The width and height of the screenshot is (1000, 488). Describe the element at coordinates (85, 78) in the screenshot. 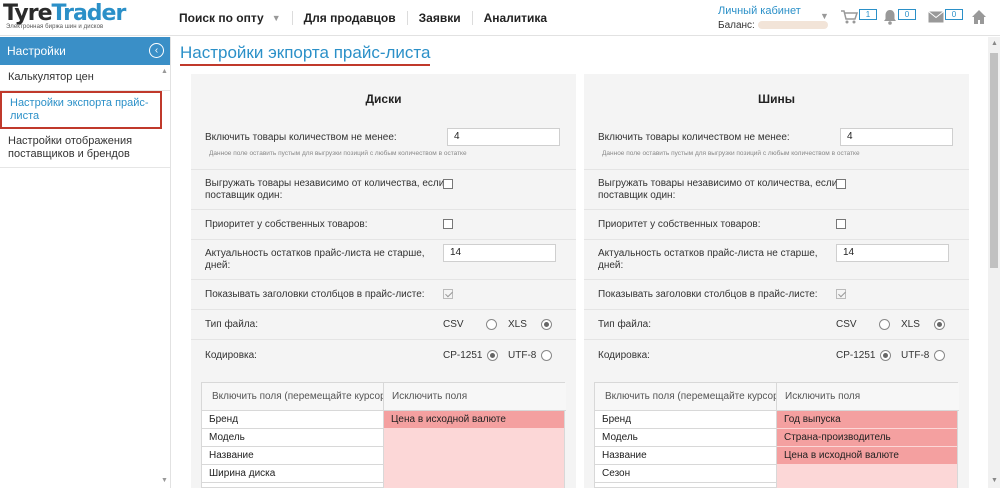

I see `sidebar-item-price-calculator: Калькулятор цен` at that location.